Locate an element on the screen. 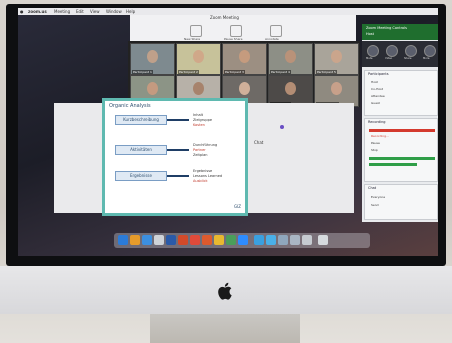 The height and width of the screenshot is (343, 452). control-label: More is located at coordinates (426, 58).